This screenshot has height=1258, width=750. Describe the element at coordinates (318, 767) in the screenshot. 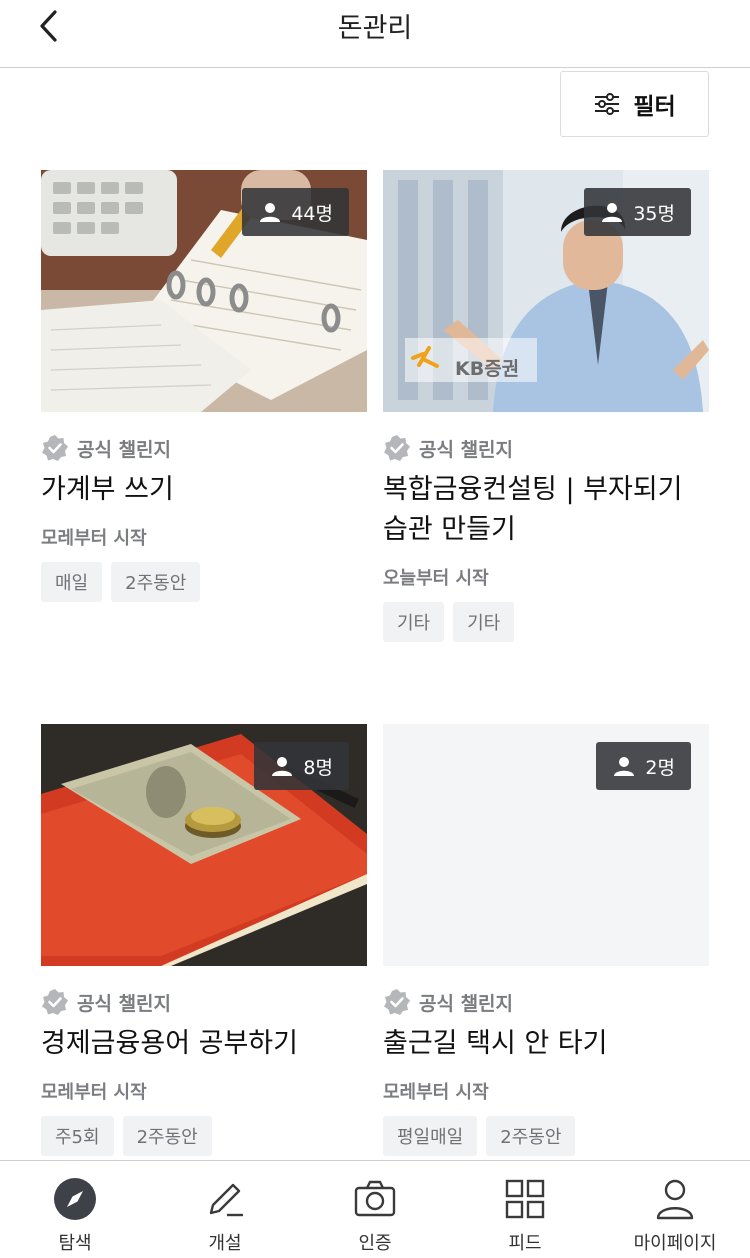

I see `participant-count: 8명` at that location.